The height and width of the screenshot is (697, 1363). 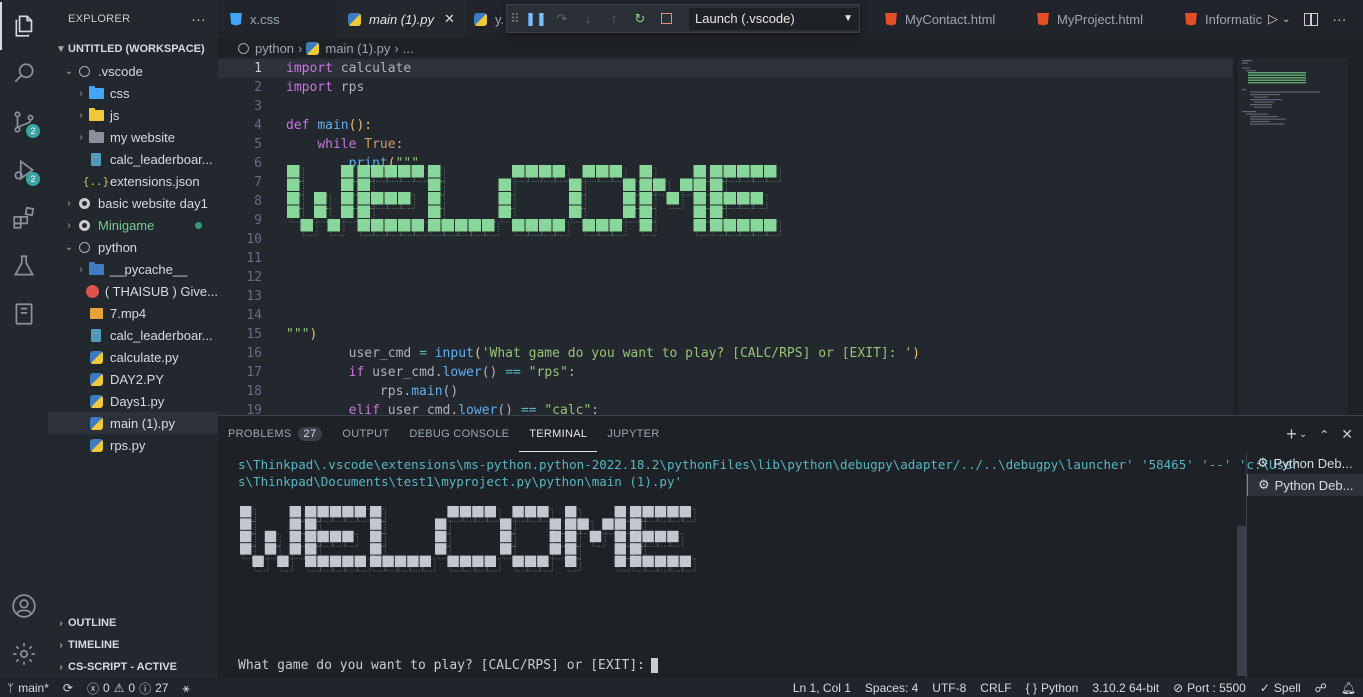 What do you see at coordinates (133, 667) in the screenshot?
I see `cs-script-section: › CS-SCRIPT - ACTIVE` at bounding box center [133, 667].